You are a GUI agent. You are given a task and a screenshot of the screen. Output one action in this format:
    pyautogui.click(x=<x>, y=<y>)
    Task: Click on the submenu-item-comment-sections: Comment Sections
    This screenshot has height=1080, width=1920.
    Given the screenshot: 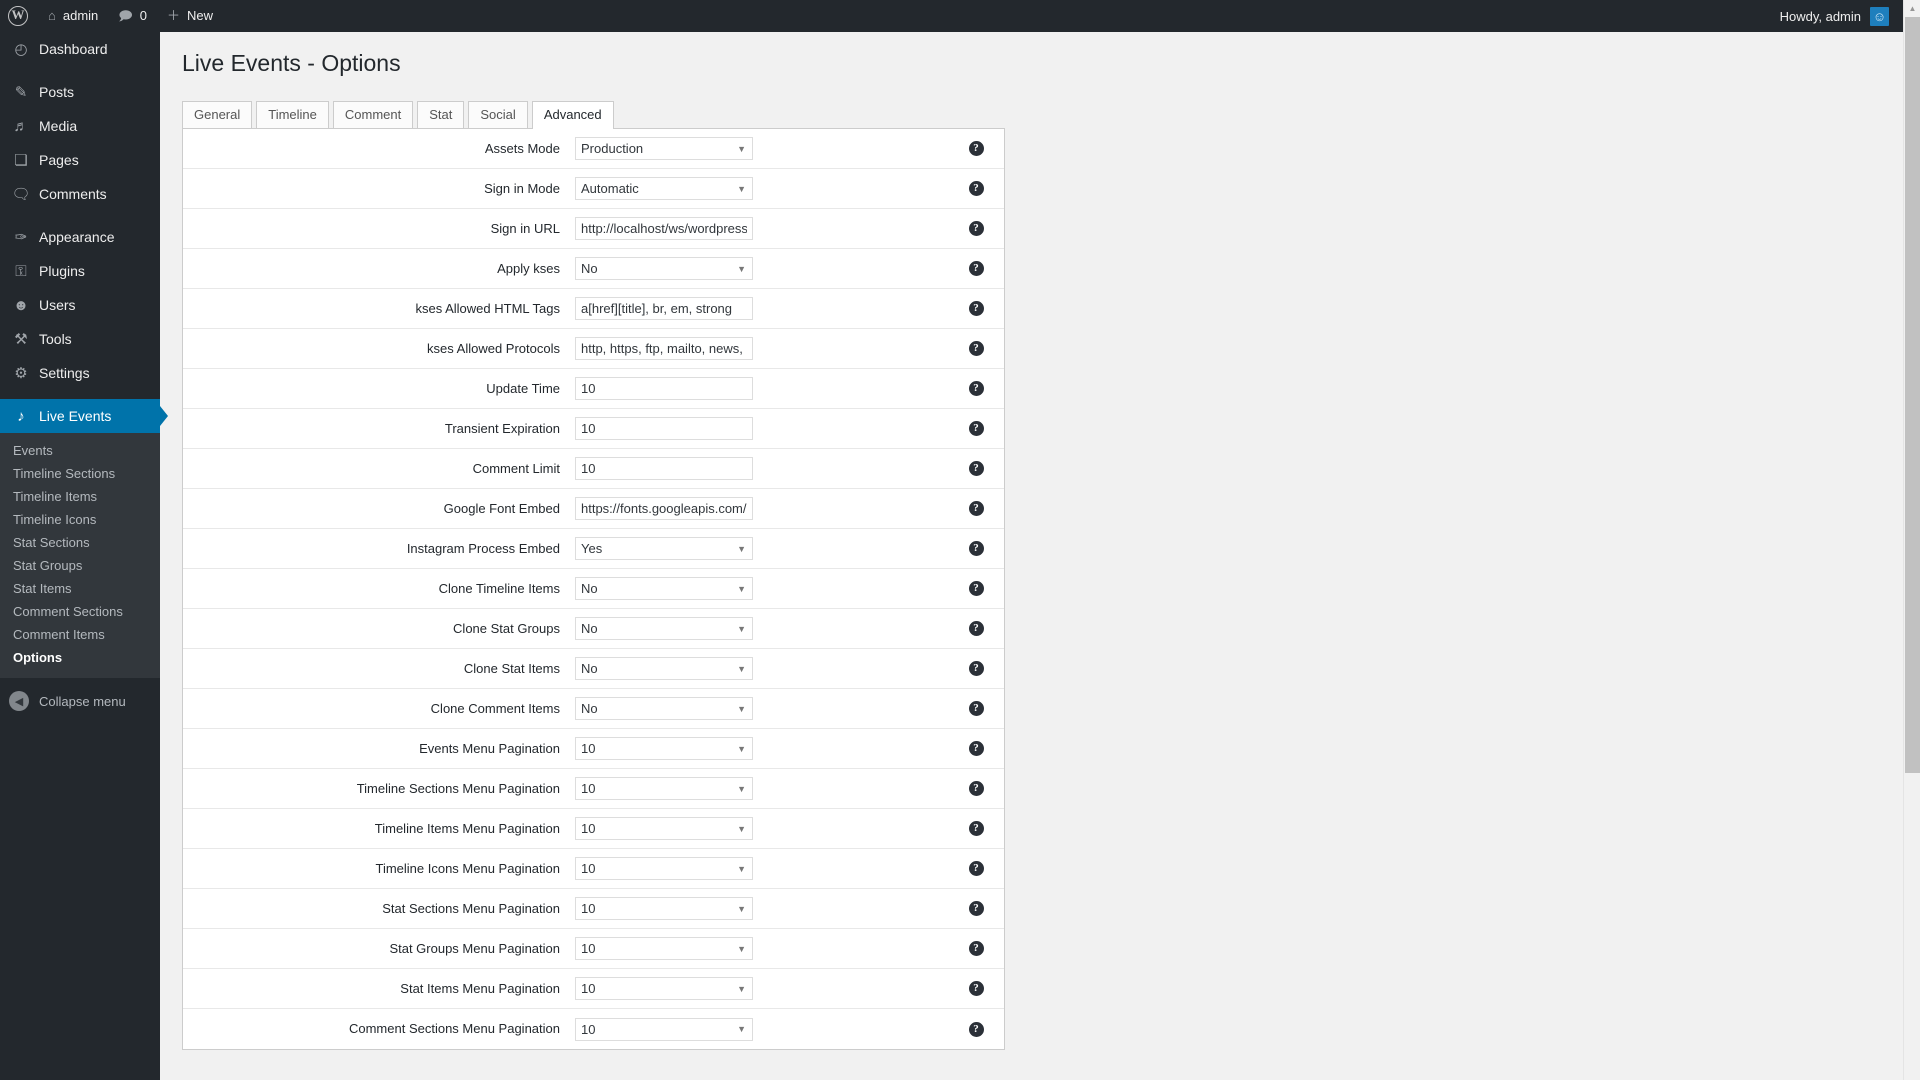 What is the action you would take?
    pyautogui.click(x=80, y=611)
    